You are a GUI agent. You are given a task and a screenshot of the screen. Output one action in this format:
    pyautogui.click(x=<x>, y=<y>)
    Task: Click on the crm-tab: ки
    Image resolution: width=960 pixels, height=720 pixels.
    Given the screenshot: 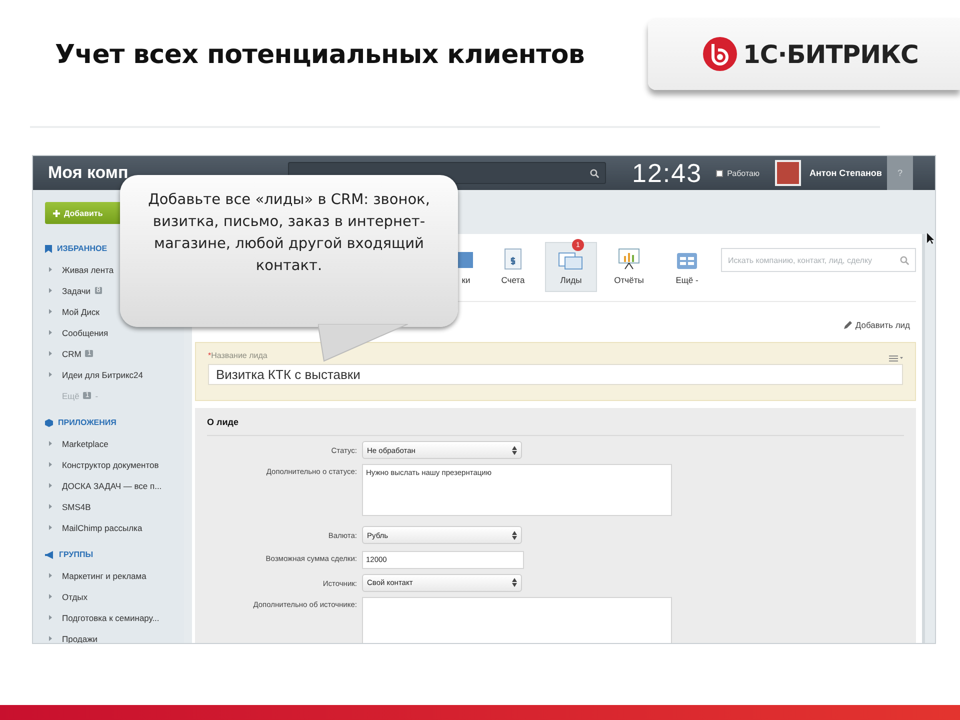 What is the action you would take?
    pyautogui.click(x=466, y=267)
    